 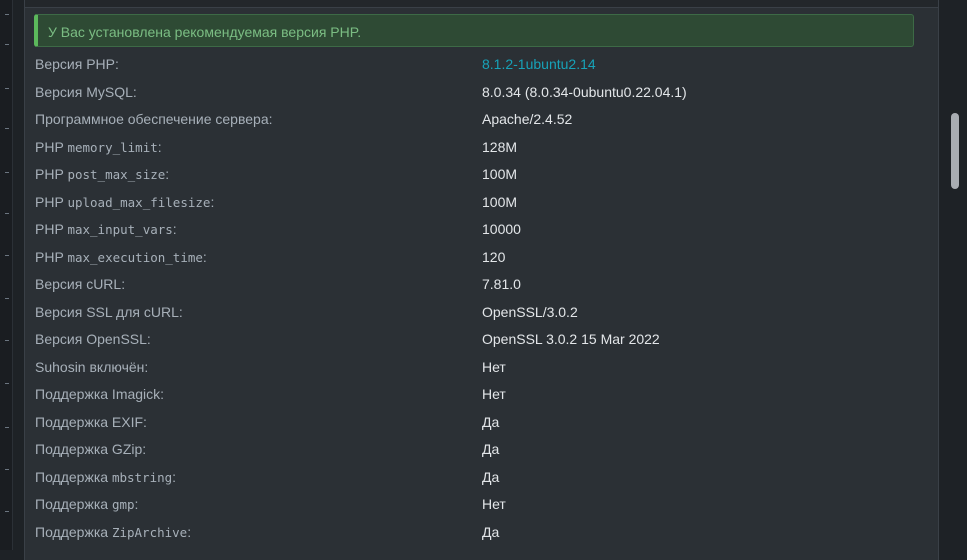 I want to click on info-row: PHP max_input_vars: 10000, so click(x=480, y=231).